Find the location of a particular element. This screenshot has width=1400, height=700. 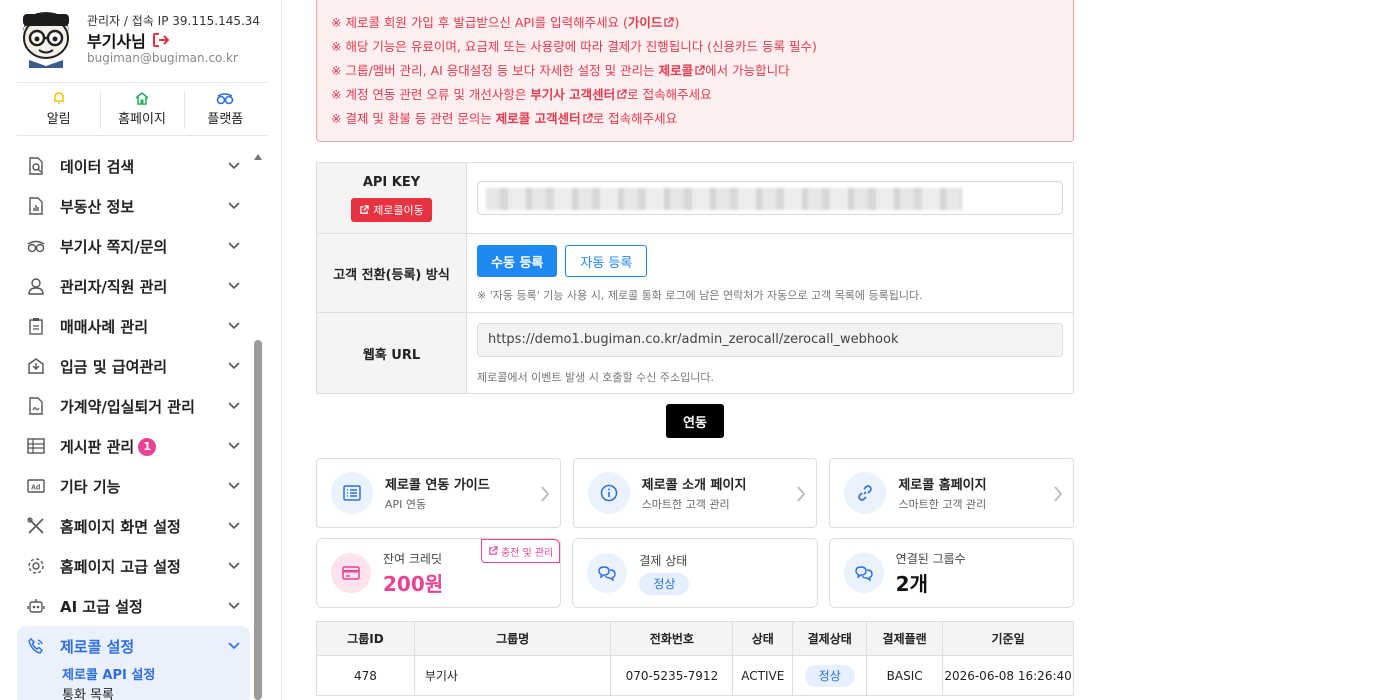

list-icon is located at coordinates (352, 493).